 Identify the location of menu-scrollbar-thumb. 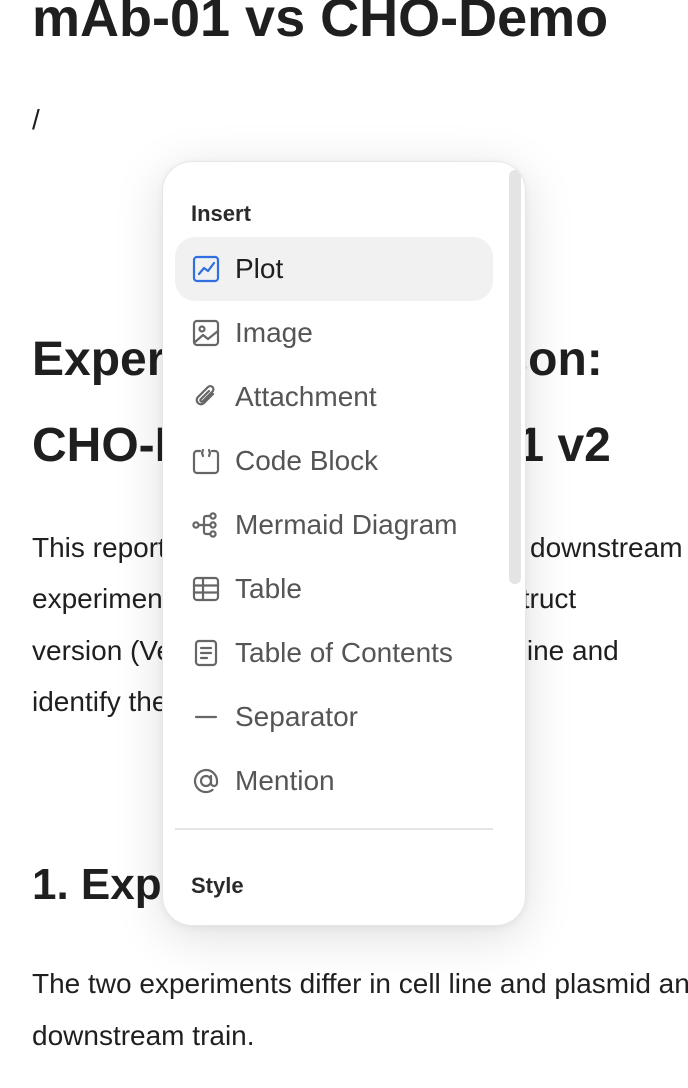
(515, 377).